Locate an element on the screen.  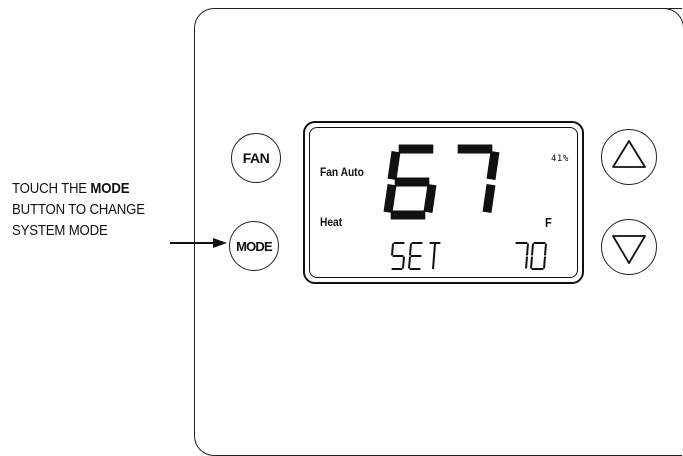
set-temperature-digits is located at coordinates (531, 256).